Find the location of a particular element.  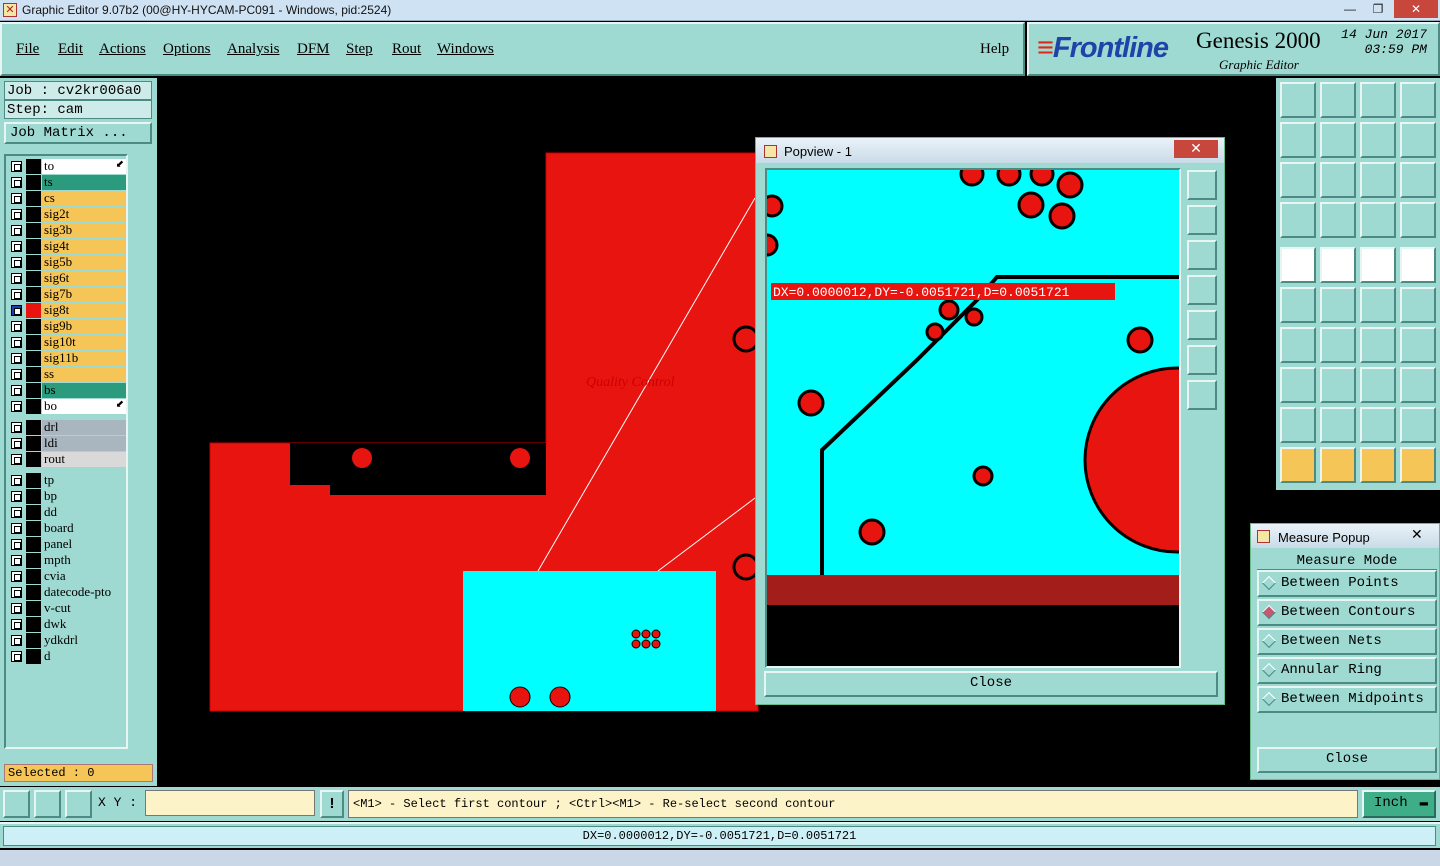

layer-name: dwk is located at coordinates (84, 624).